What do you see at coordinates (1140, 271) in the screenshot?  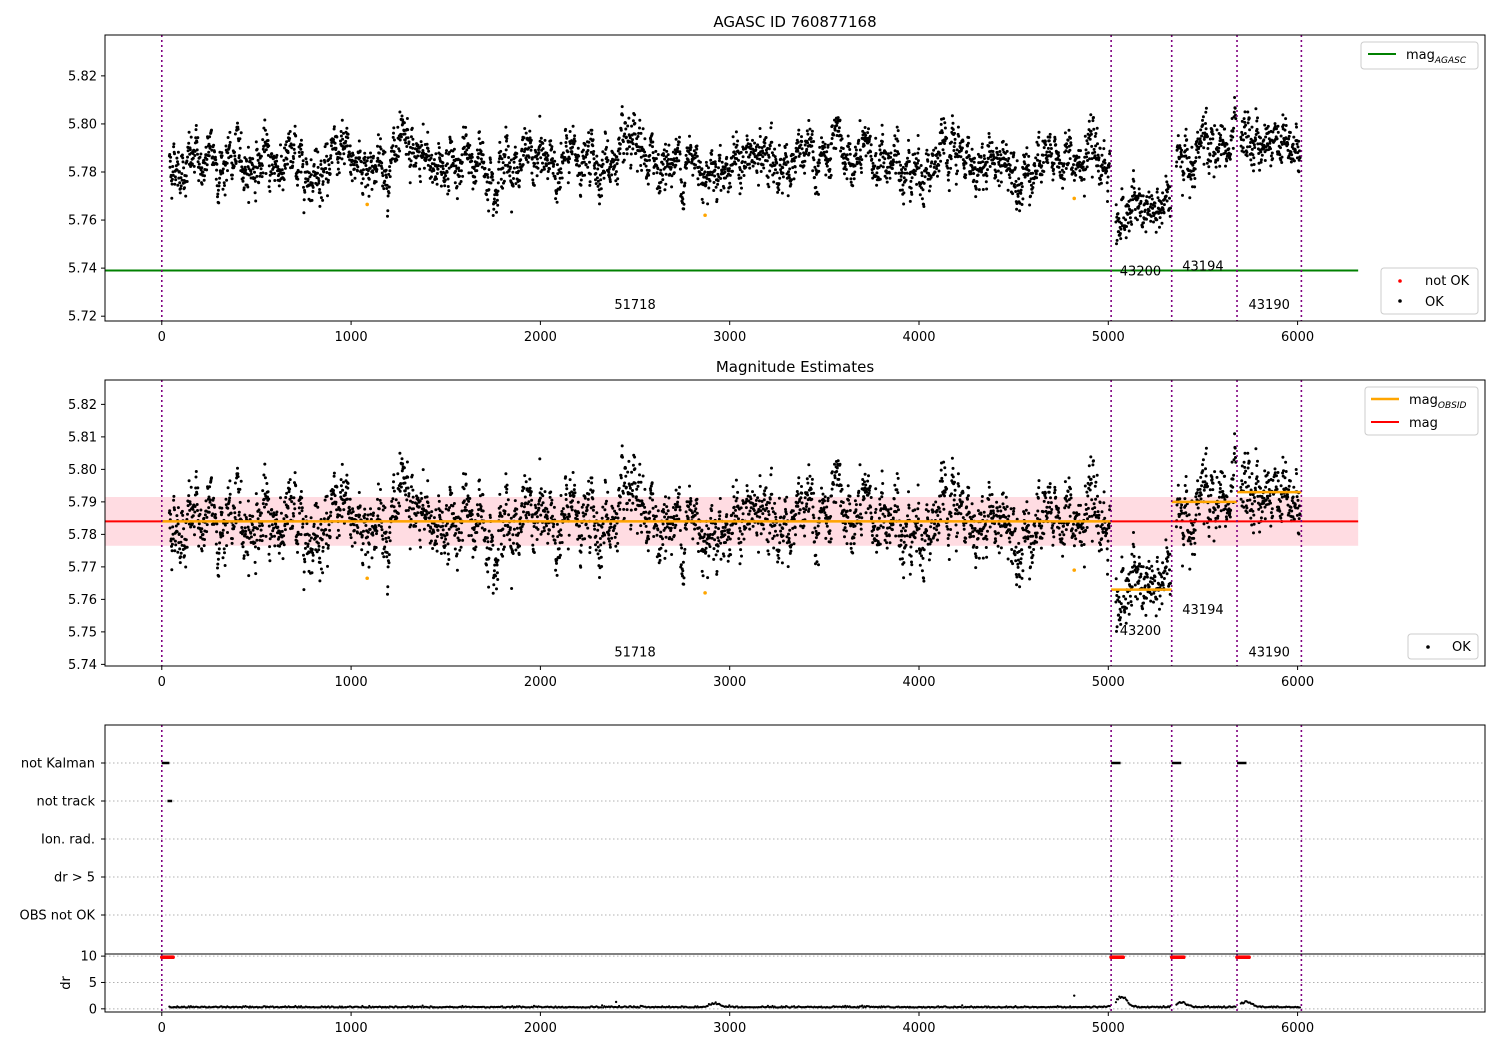 I see `obsid-label: 43200` at bounding box center [1140, 271].